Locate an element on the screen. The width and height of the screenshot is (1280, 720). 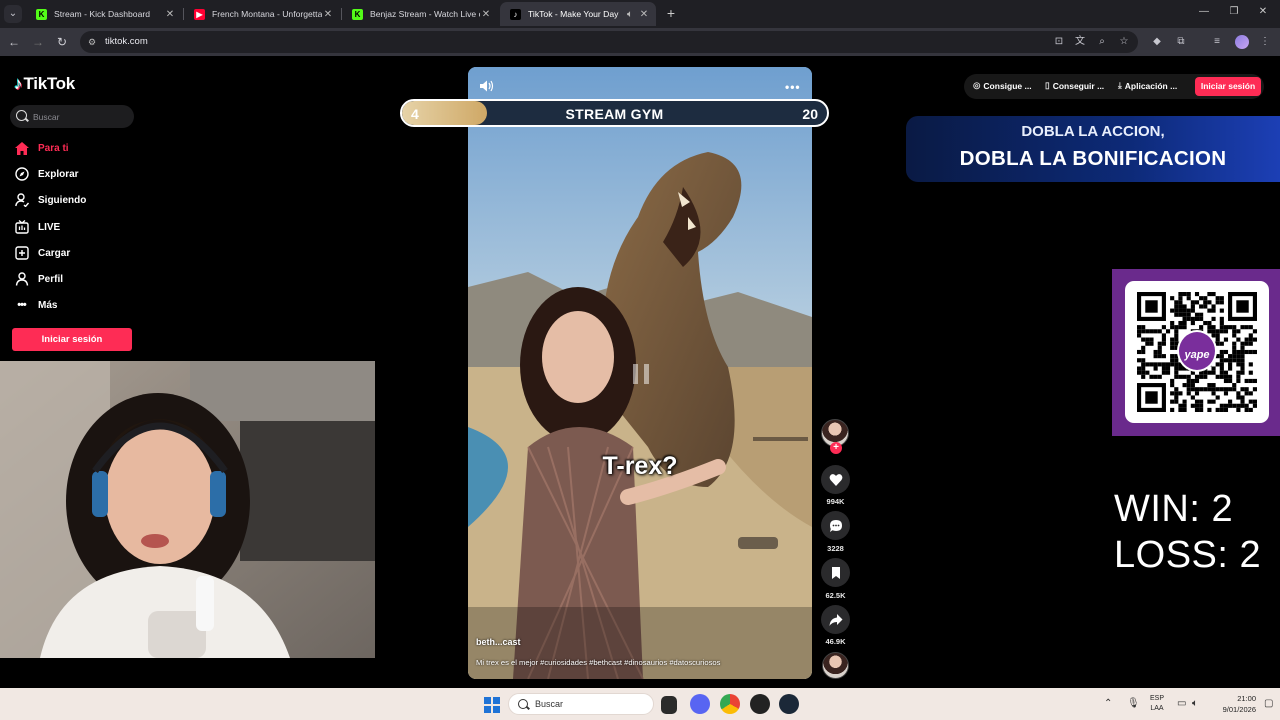
tiktok-icon: ♪ is located at coordinates (515, 14).